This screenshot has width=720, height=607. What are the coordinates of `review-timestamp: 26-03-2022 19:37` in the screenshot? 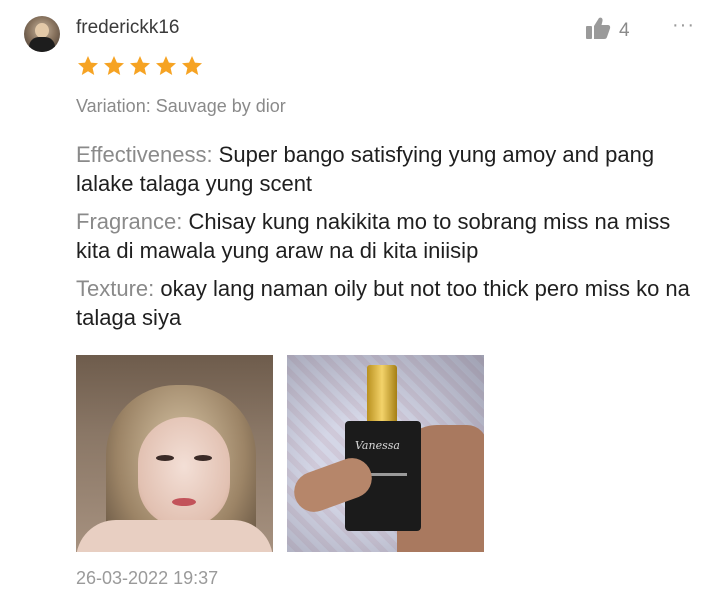 It's located at (147, 578).